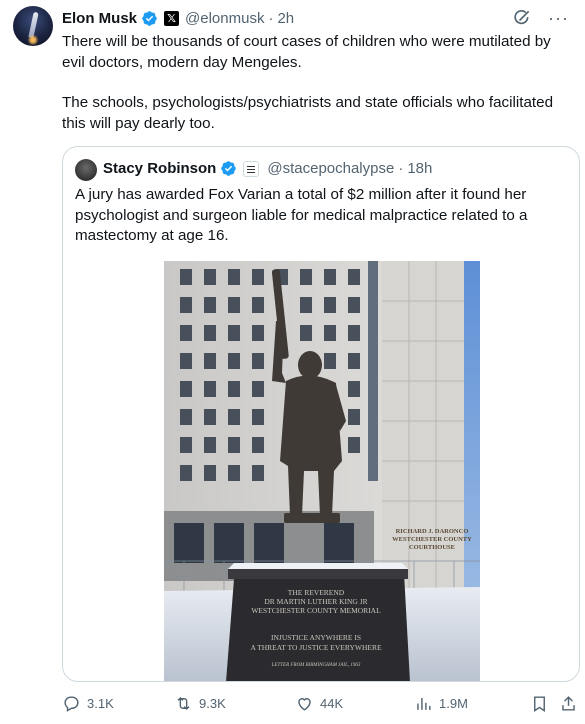  Describe the element at coordinates (330, 168) in the screenshot. I see `quote-author-handle: @stacepochalypse` at that location.